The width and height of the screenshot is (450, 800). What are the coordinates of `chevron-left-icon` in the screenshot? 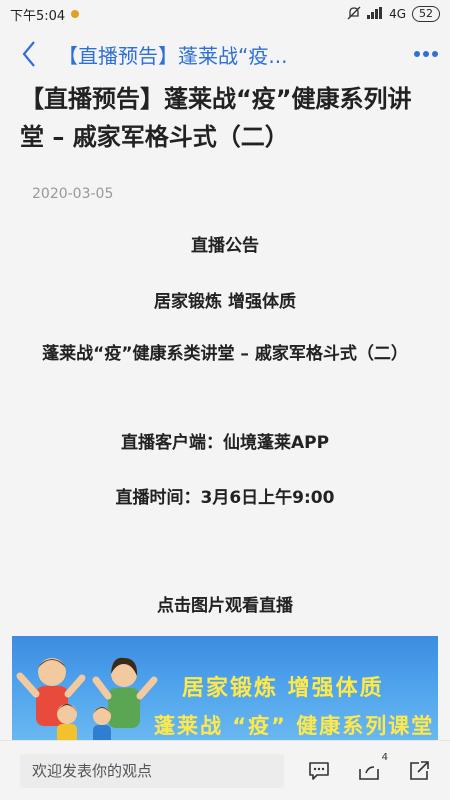 It's located at (28, 54).